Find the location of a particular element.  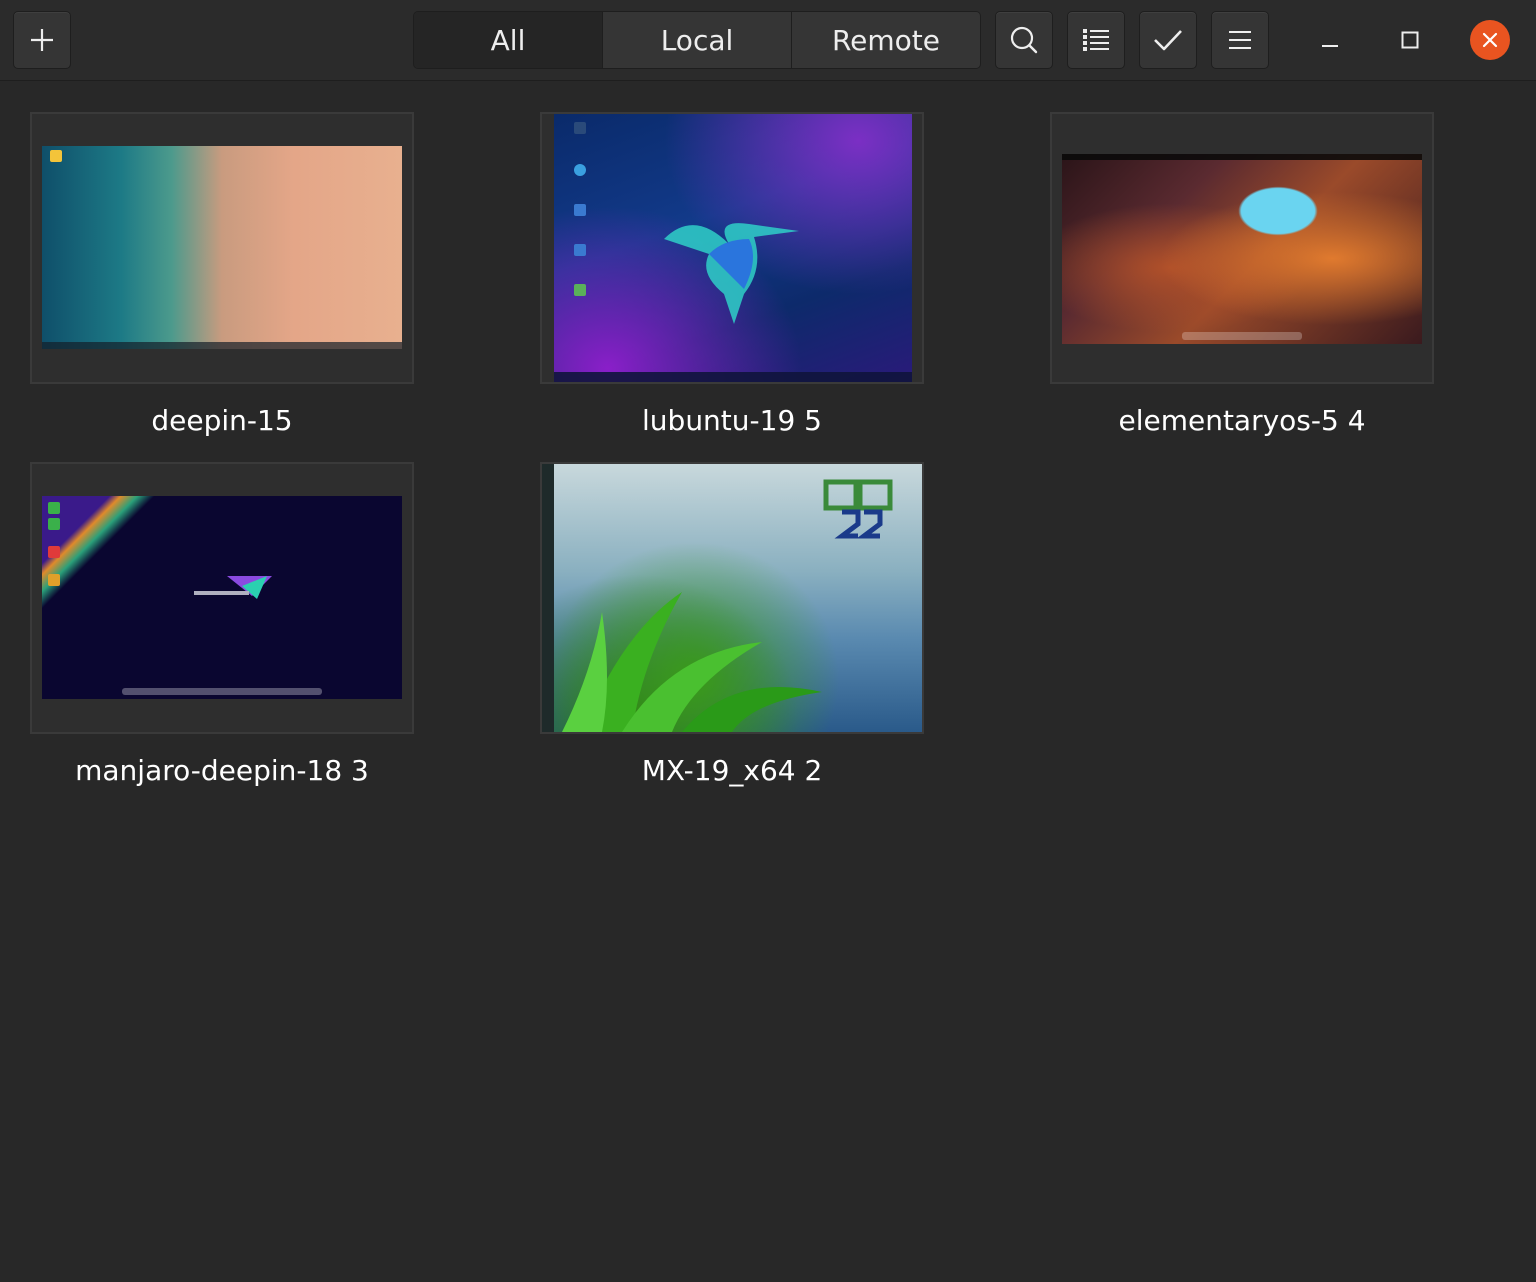

new-machine-button is located at coordinates (42, 40).